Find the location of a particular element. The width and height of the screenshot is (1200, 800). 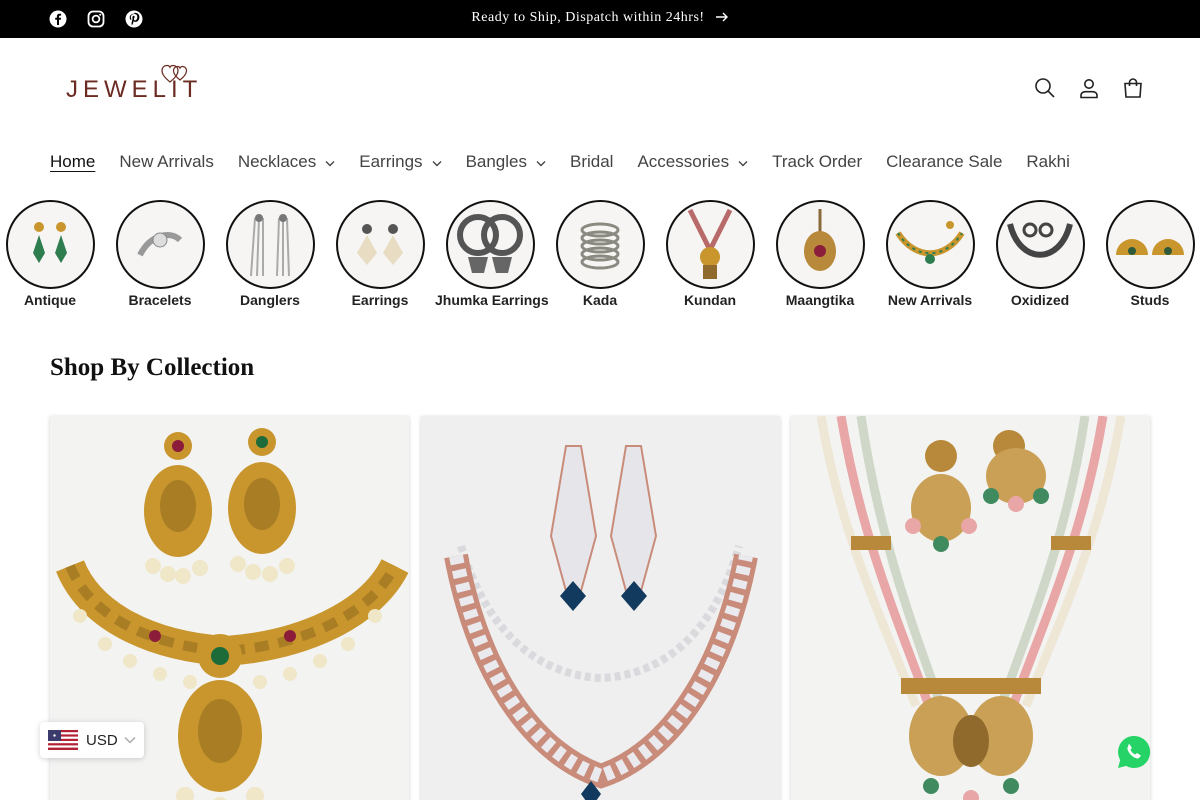

collection-card-kundan is located at coordinates (970, 608).